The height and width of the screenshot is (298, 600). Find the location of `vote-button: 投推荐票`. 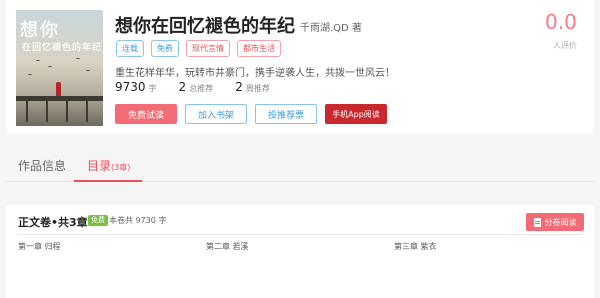

vote-button: 投推荐票 is located at coordinates (286, 114).